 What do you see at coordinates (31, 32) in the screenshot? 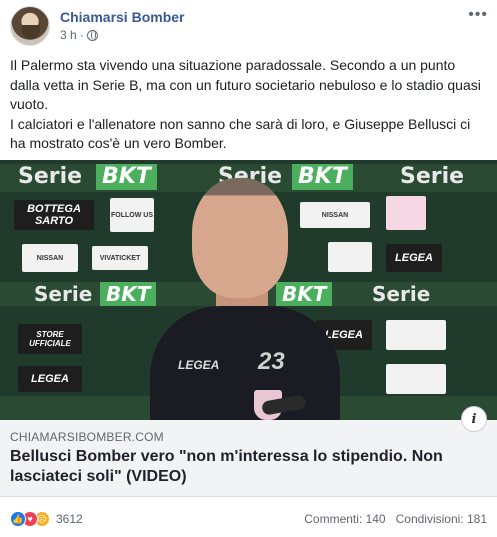
I see `avatar-beard` at bounding box center [31, 32].